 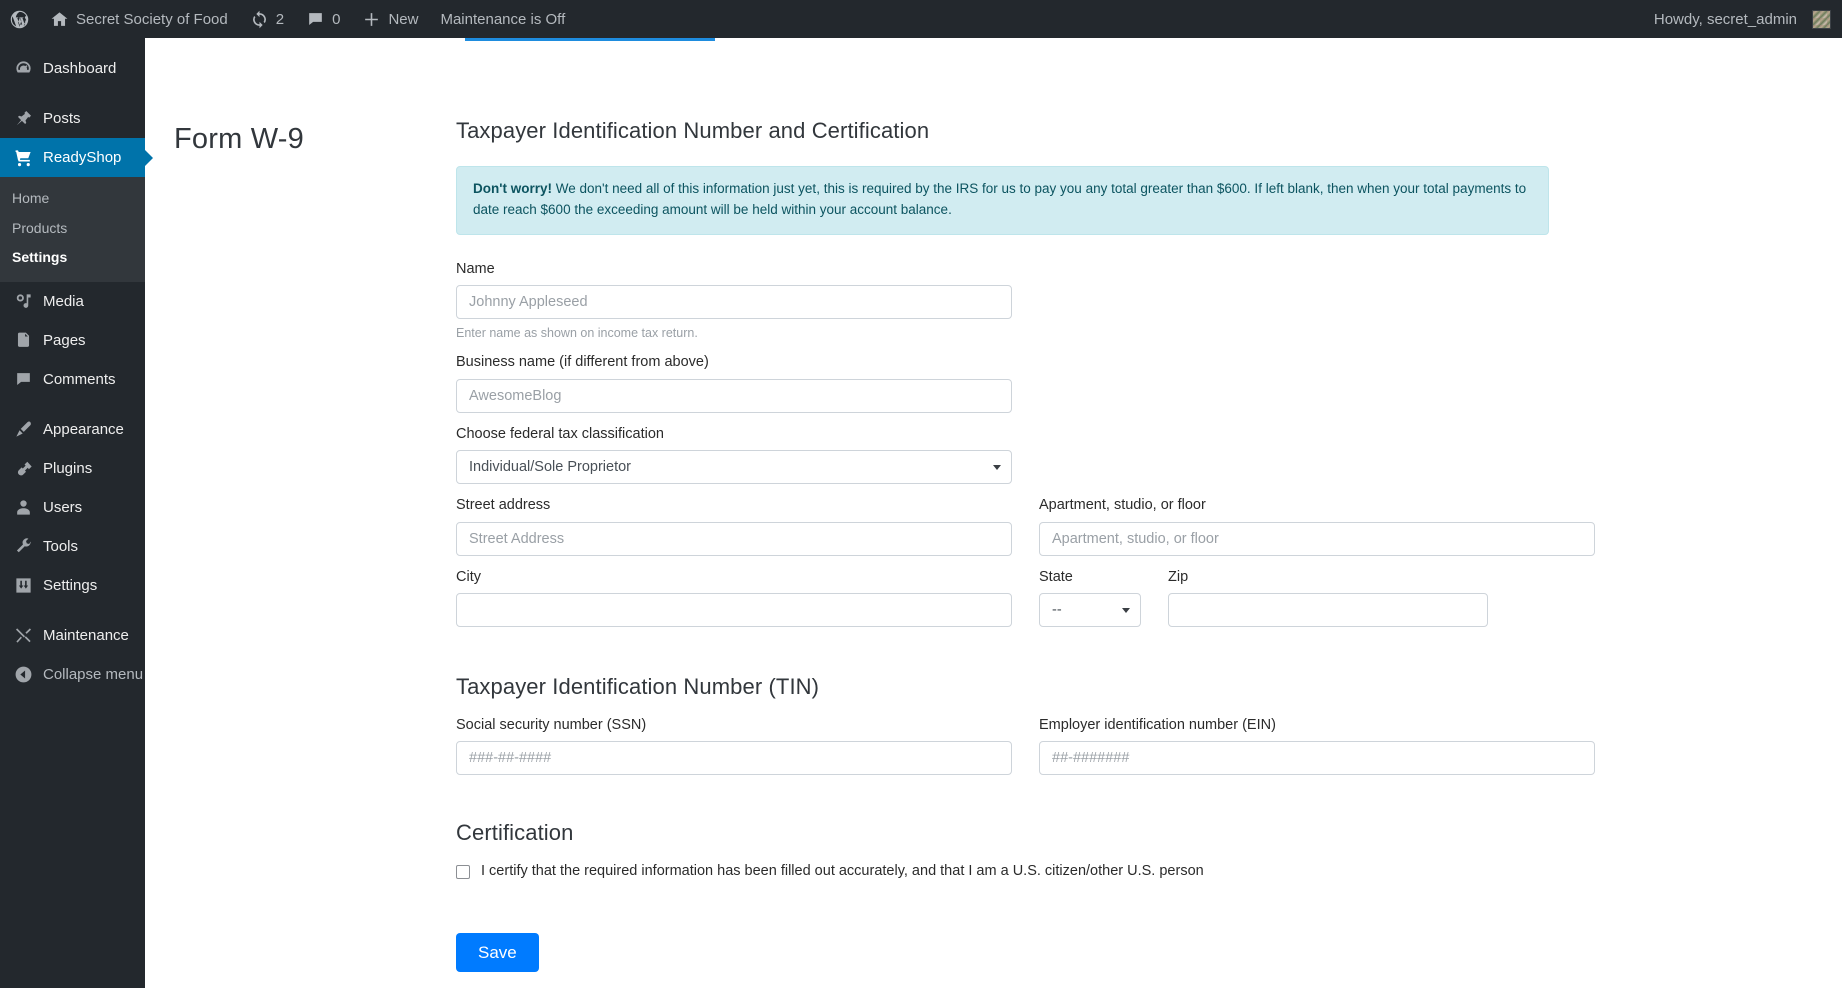 I want to click on sidebar-item-users: Users, so click(x=72, y=507).